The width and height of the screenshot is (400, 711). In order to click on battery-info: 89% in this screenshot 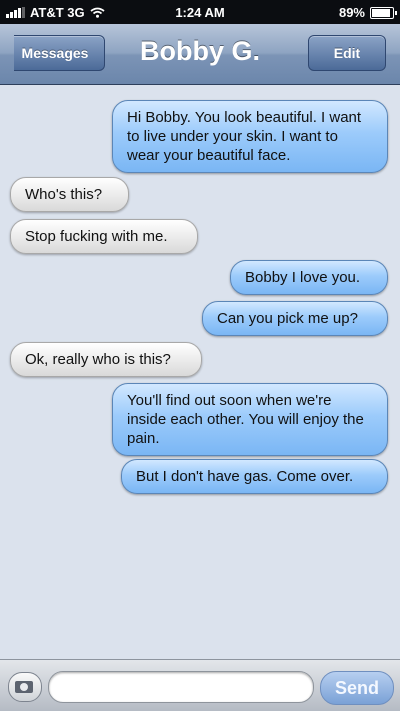, I will do `click(367, 12)`.